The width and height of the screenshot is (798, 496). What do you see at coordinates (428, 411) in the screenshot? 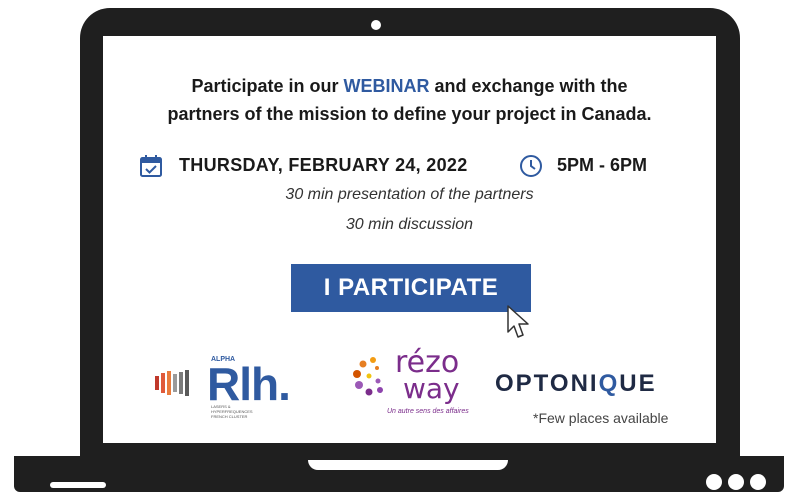
I see `rezoway-tagline: Un autre sens des affaires` at bounding box center [428, 411].